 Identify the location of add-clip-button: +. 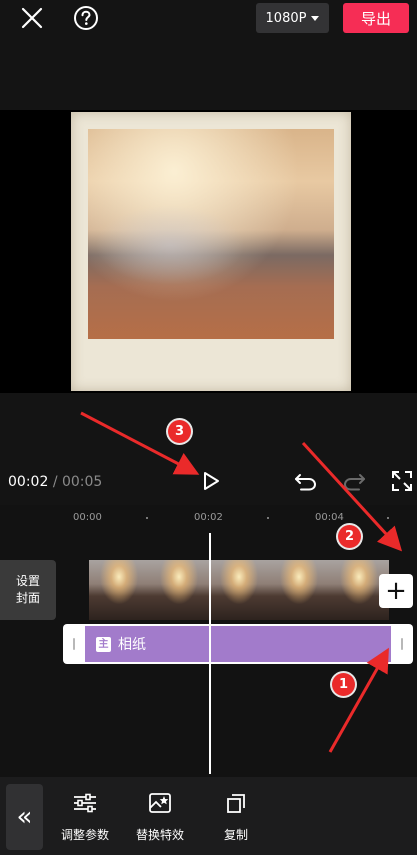
(396, 591).